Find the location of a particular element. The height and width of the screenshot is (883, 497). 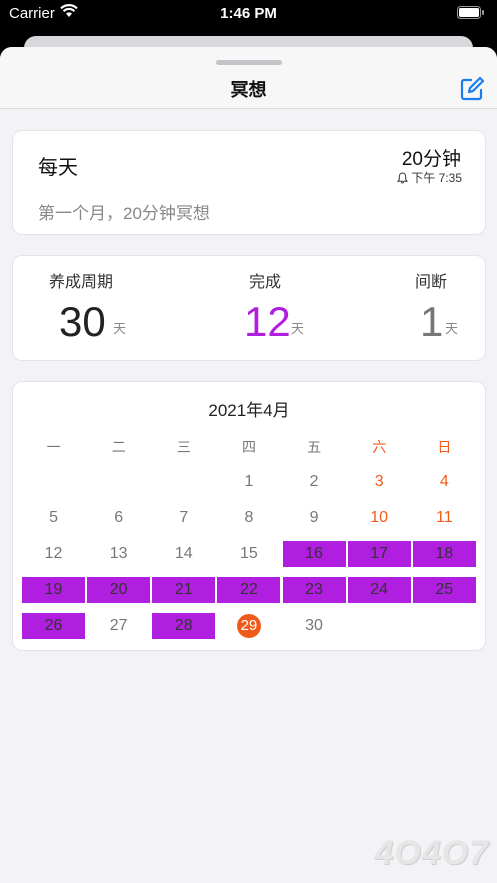

calendar-day-number: 8 is located at coordinates (249, 517).